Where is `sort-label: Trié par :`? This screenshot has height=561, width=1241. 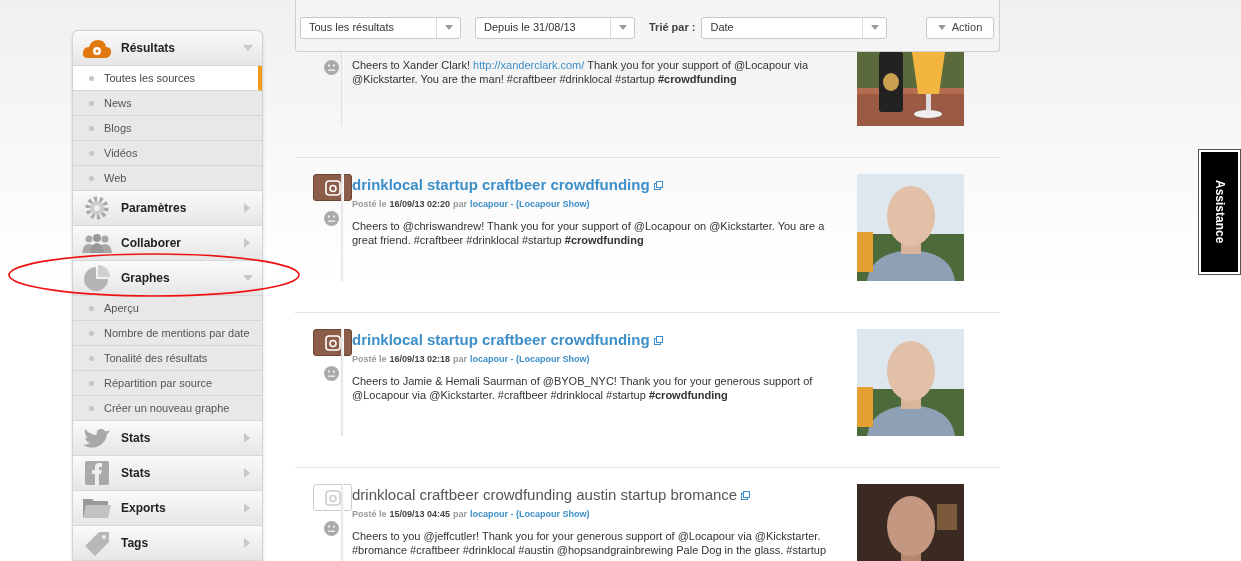
sort-label: Trié par : is located at coordinates (672, 28).